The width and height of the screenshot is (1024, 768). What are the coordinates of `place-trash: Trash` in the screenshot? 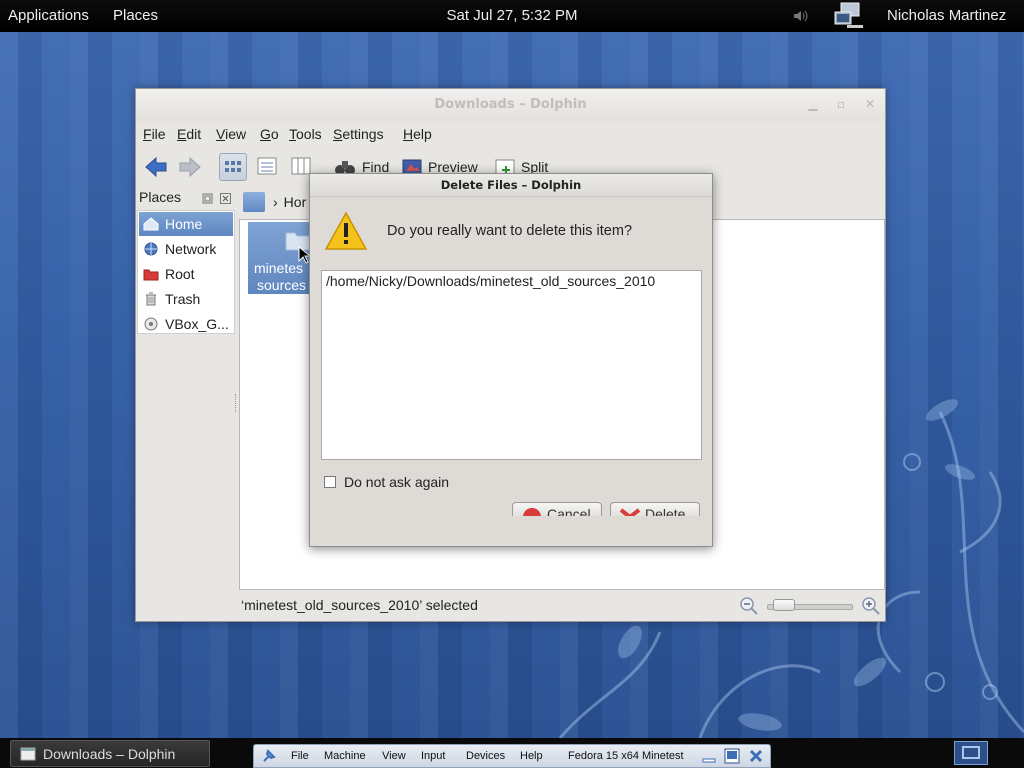 It's located at (186, 299).